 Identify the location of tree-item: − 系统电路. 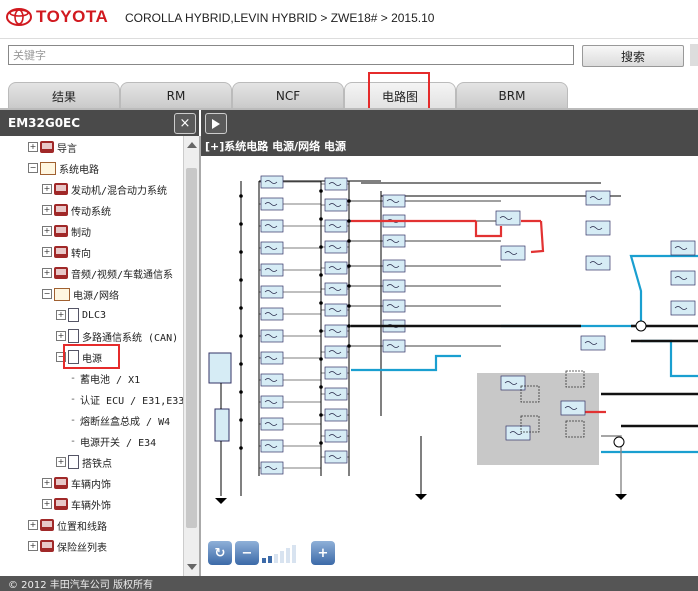
(63, 168).